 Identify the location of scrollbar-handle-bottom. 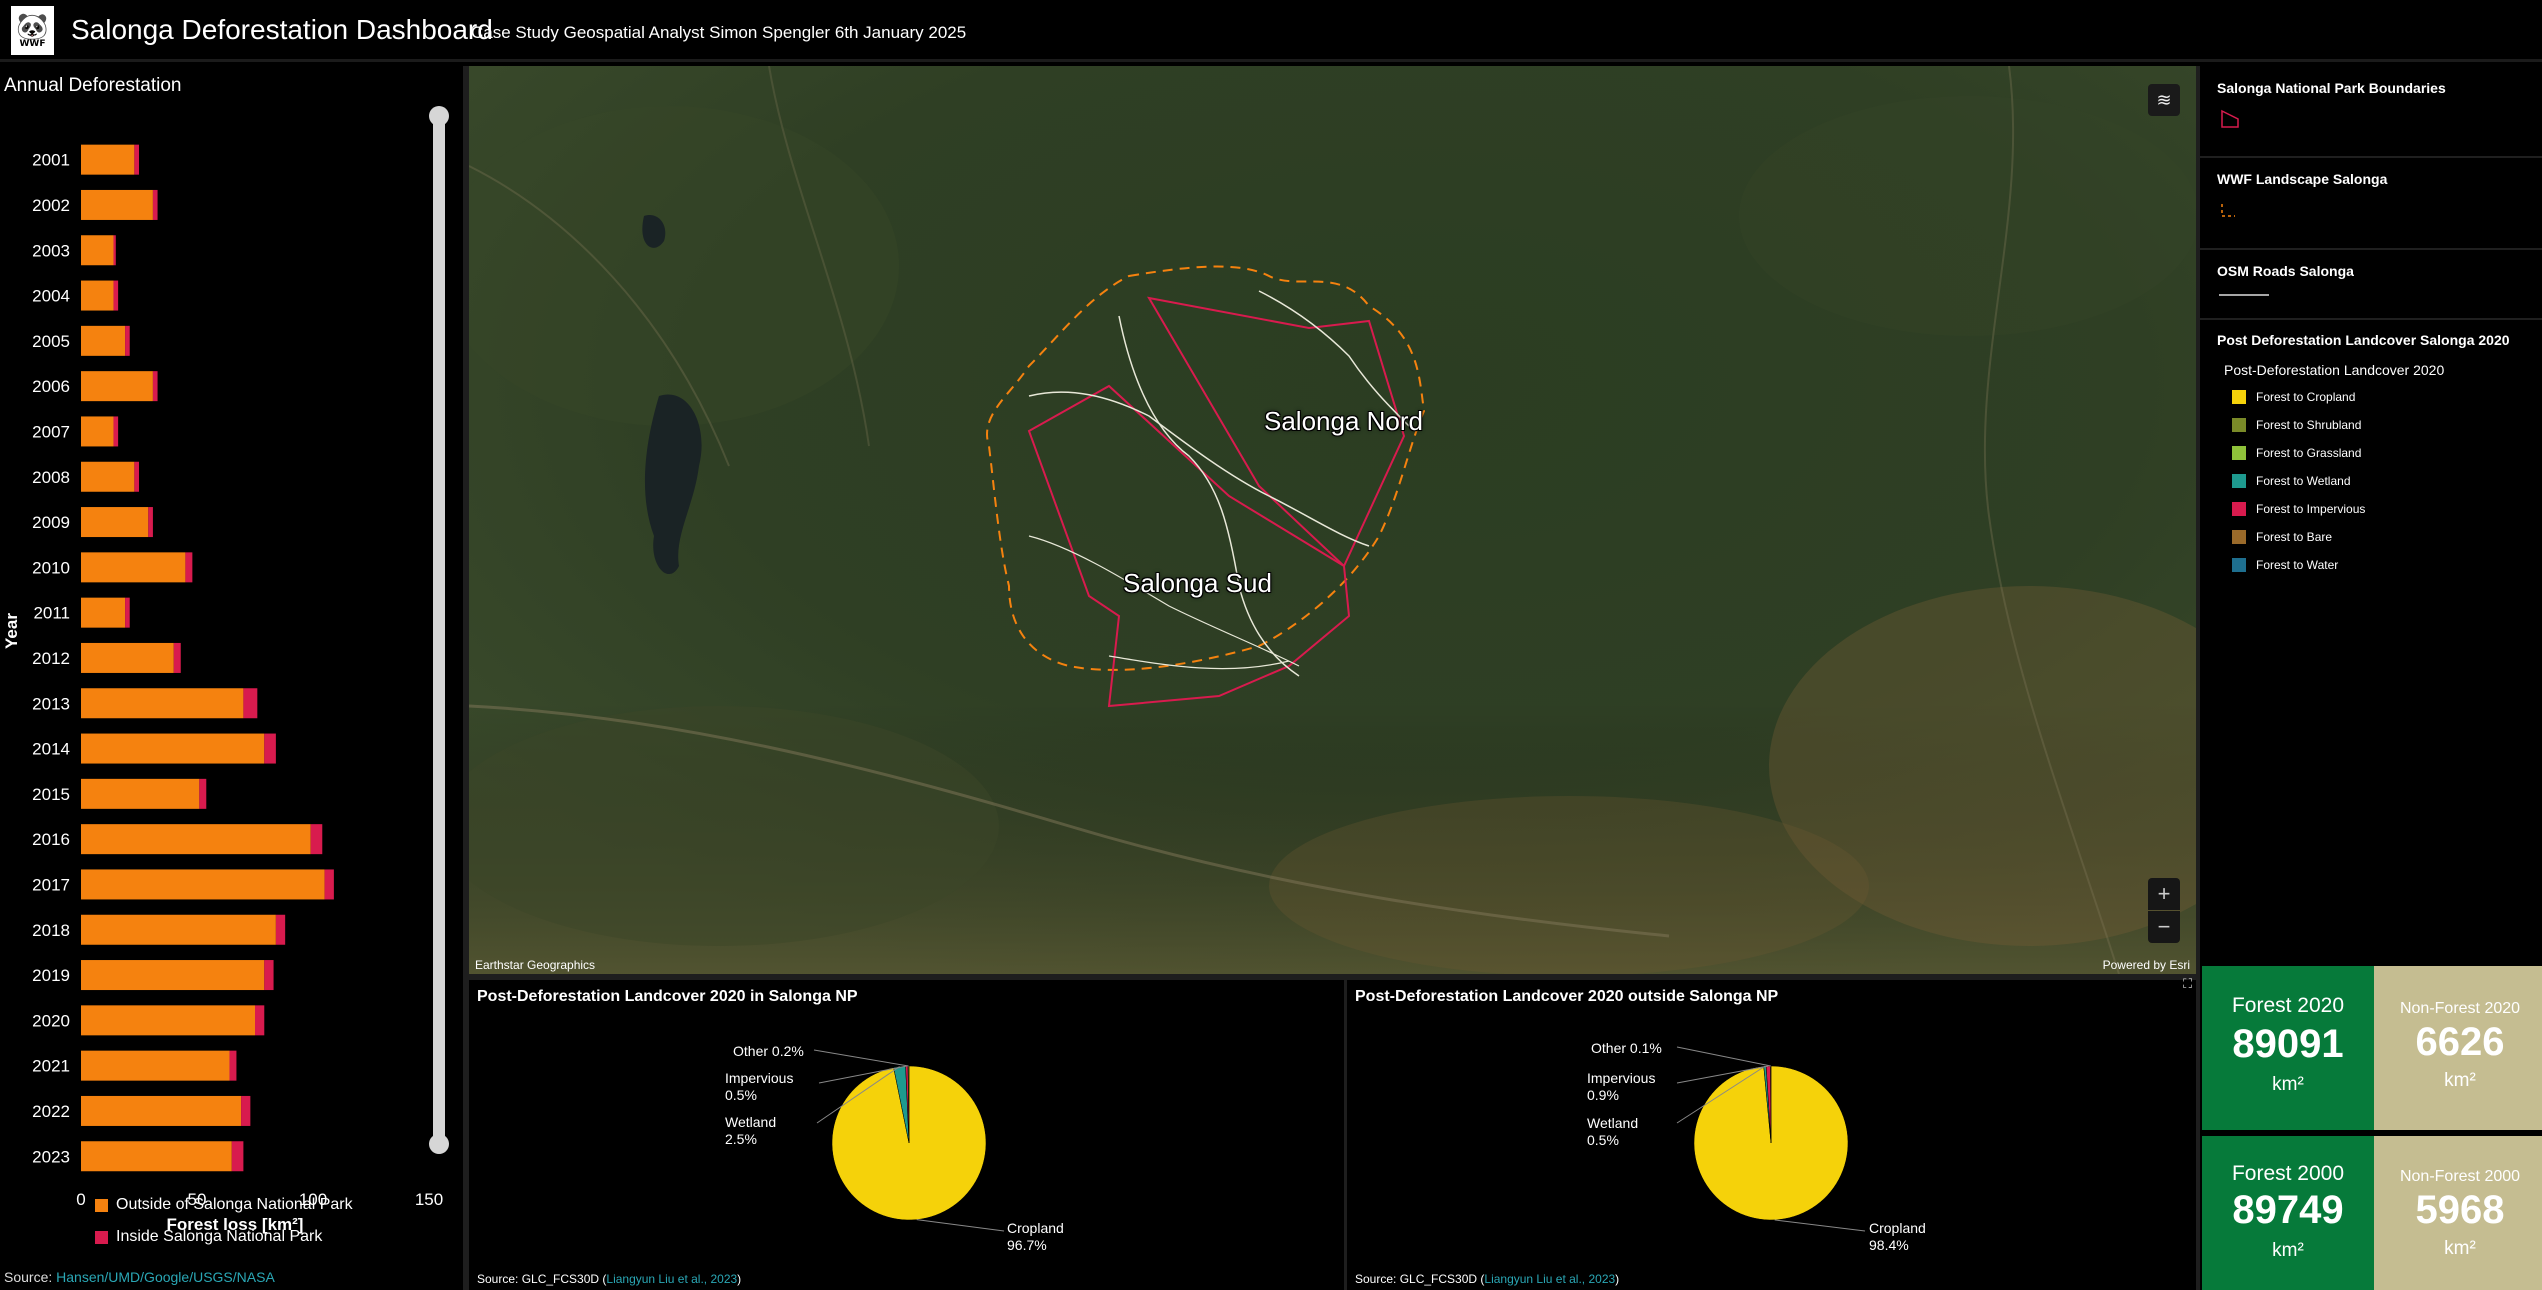
(439, 1144).